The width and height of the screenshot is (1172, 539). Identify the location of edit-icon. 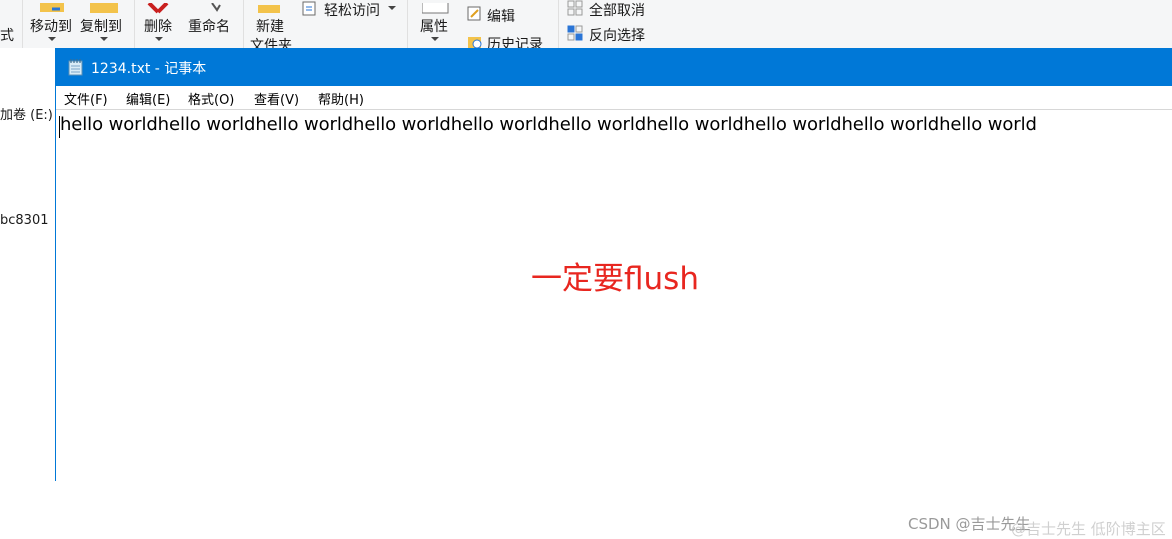
(475, 16).